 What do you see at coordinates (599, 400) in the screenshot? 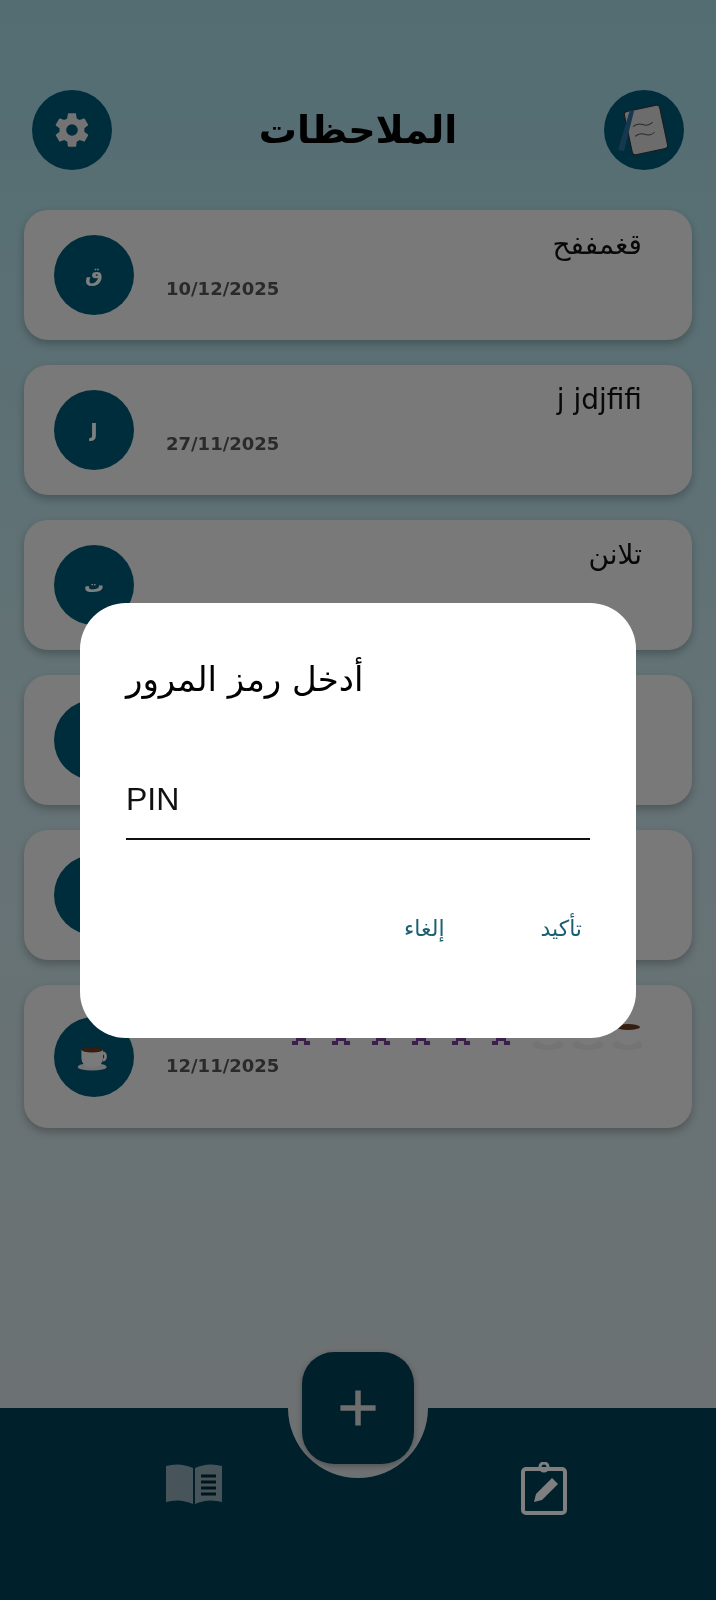
I see `note-title: j jdjfifi` at bounding box center [599, 400].